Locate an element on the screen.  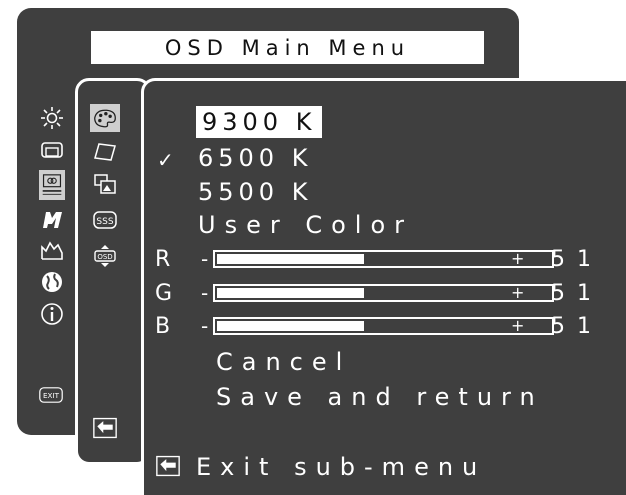
option-9300k: 9300 K is located at coordinates (259, 122).